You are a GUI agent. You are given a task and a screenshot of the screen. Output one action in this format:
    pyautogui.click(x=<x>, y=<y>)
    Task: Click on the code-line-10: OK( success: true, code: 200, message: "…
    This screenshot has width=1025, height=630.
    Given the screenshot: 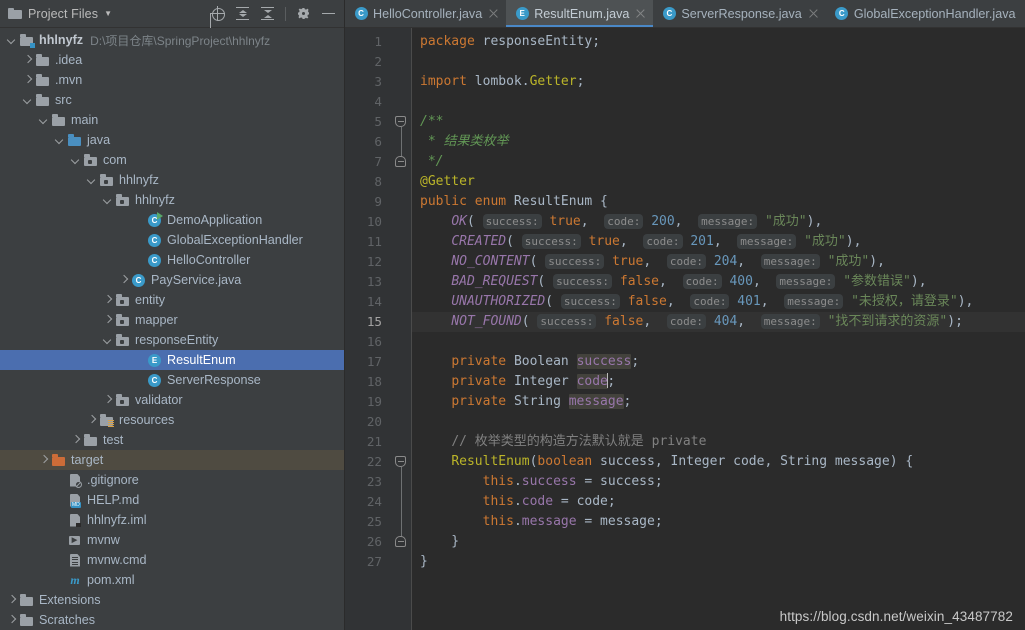 What is the action you would take?
    pyautogui.click(x=718, y=222)
    